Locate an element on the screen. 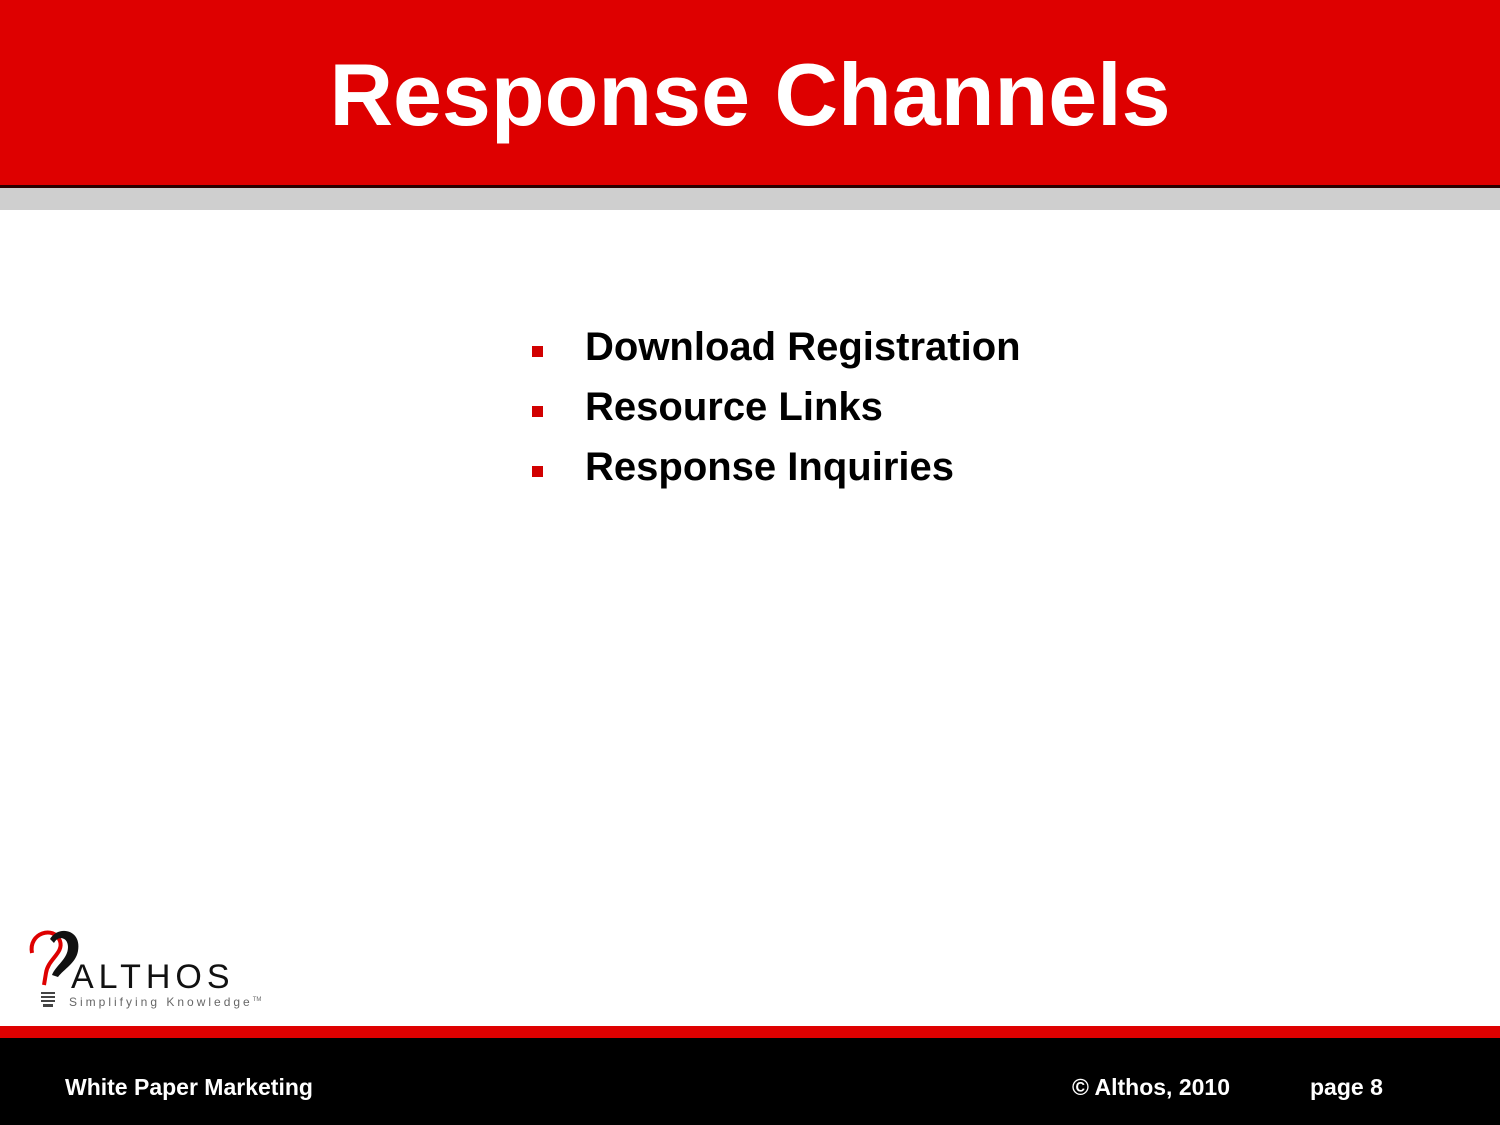  footer-course-title: White Paper Marketing is located at coordinates (189, 1087).